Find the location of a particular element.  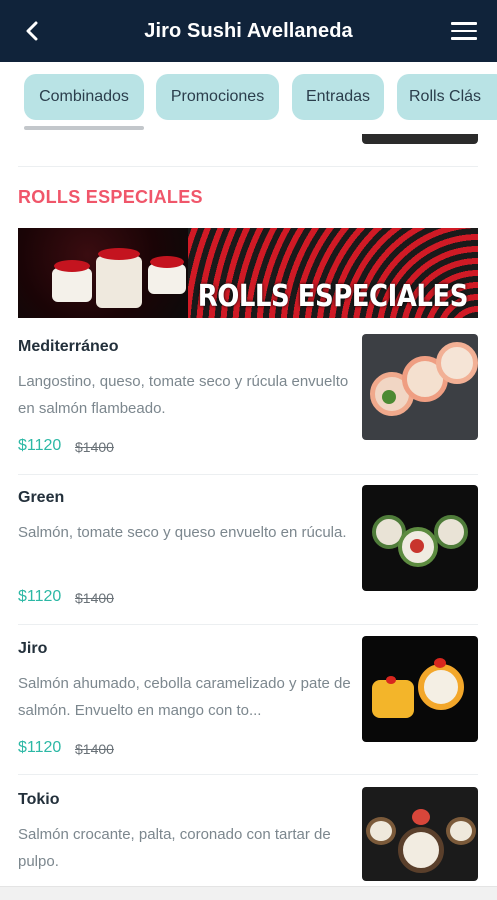

item-name: Green is located at coordinates (41, 497).